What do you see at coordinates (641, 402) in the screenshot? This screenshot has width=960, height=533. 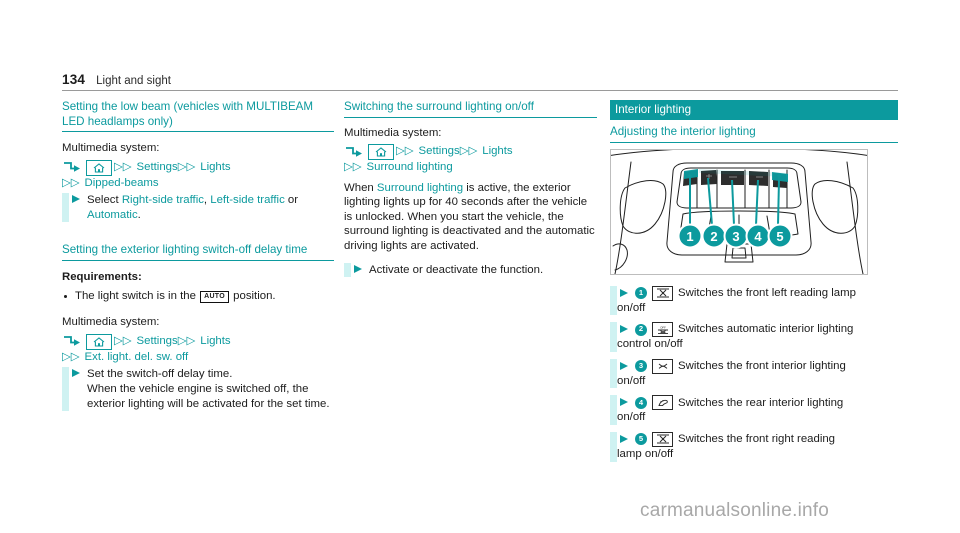 I see `callout-number-badge: 4` at bounding box center [641, 402].